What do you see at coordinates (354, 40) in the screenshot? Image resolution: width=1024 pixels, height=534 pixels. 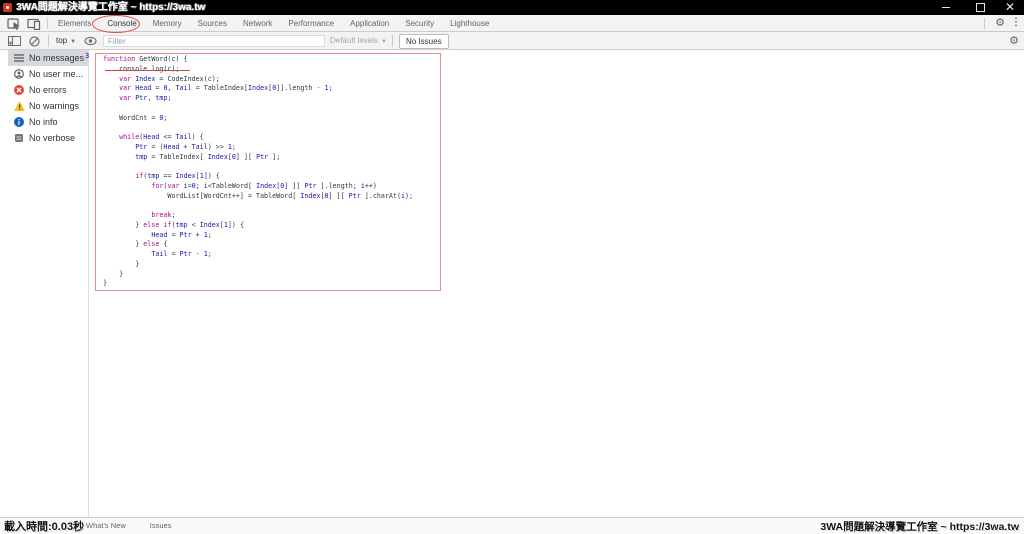 I see `log-levels-label: Default levels` at bounding box center [354, 40].